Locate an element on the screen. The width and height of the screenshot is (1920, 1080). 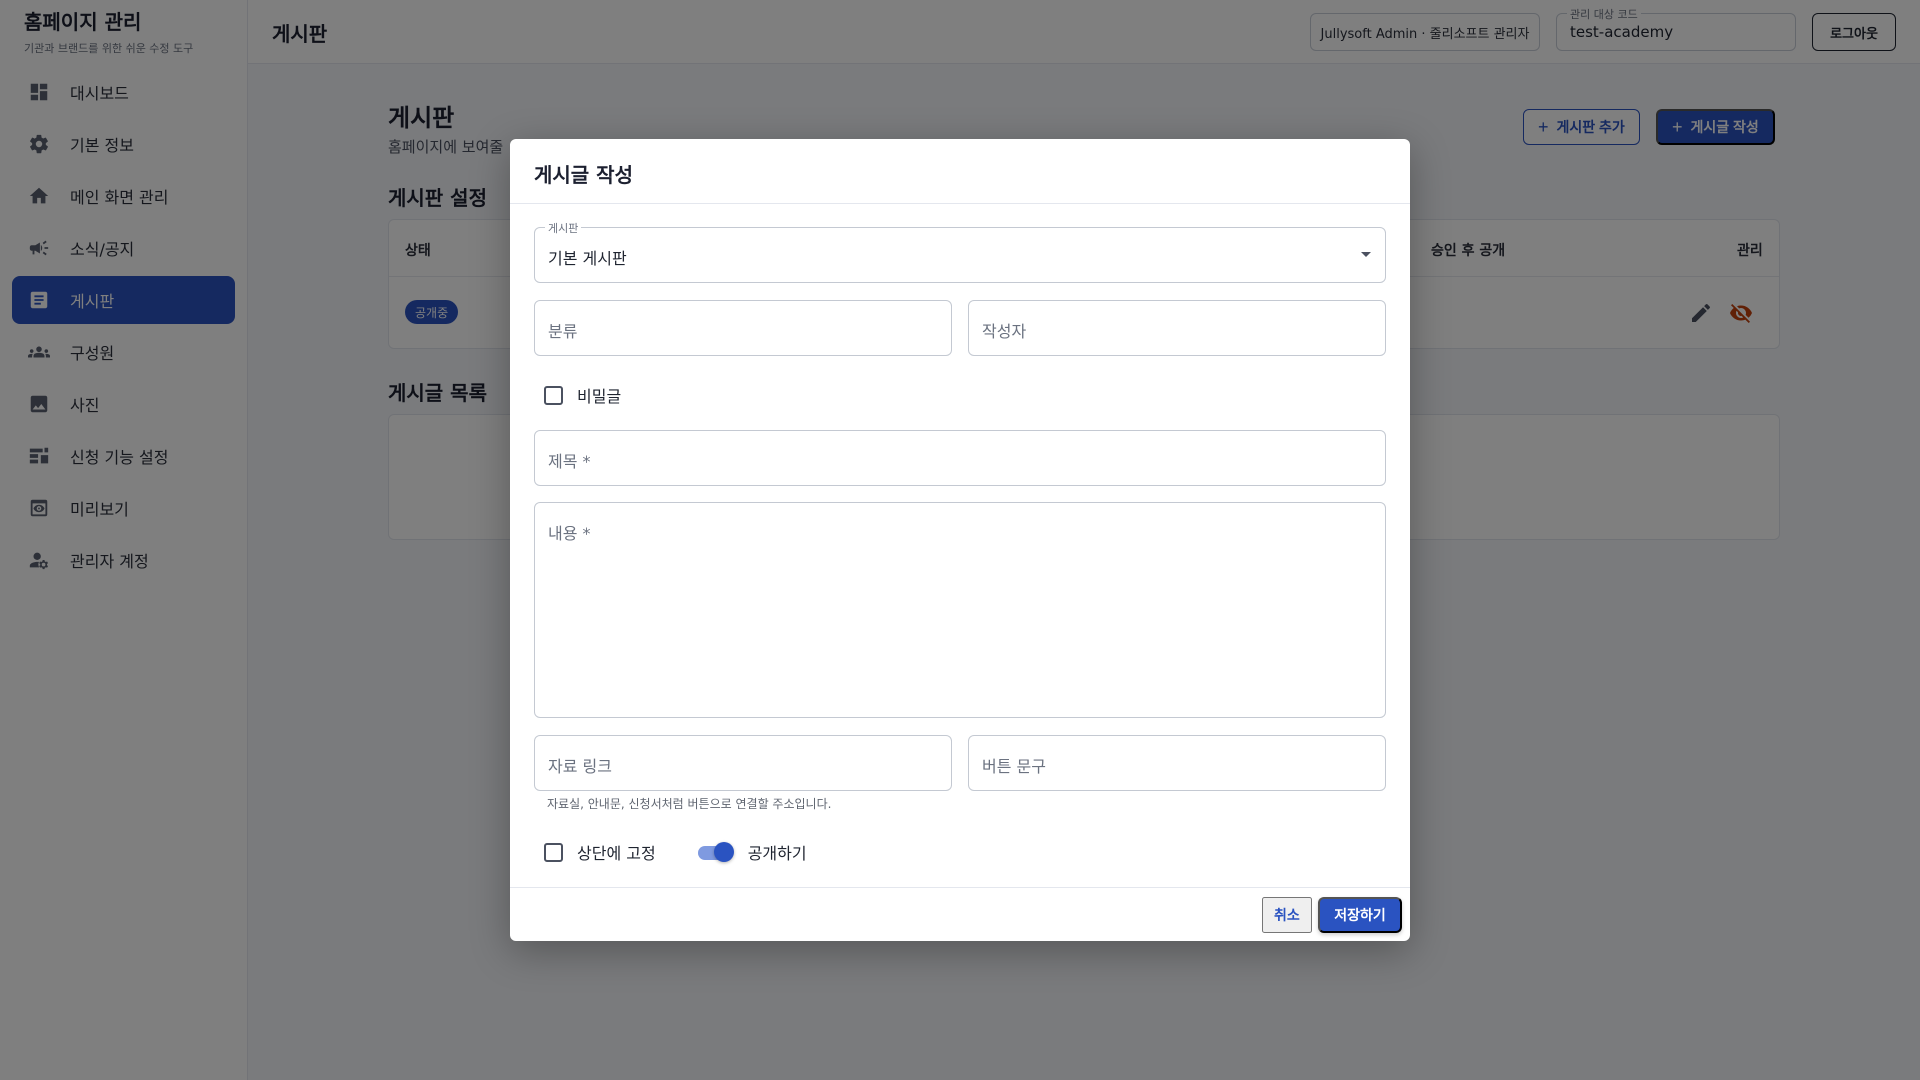
resource-link-placeholder: 자료 링크 is located at coordinates (580, 766).